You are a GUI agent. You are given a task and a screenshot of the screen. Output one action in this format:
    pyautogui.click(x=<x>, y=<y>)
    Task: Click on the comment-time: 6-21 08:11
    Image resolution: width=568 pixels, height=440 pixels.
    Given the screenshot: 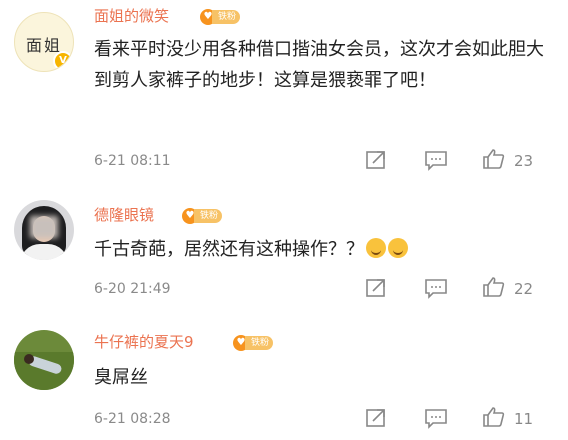 What is the action you would take?
    pyautogui.click(x=132, y=161)
    